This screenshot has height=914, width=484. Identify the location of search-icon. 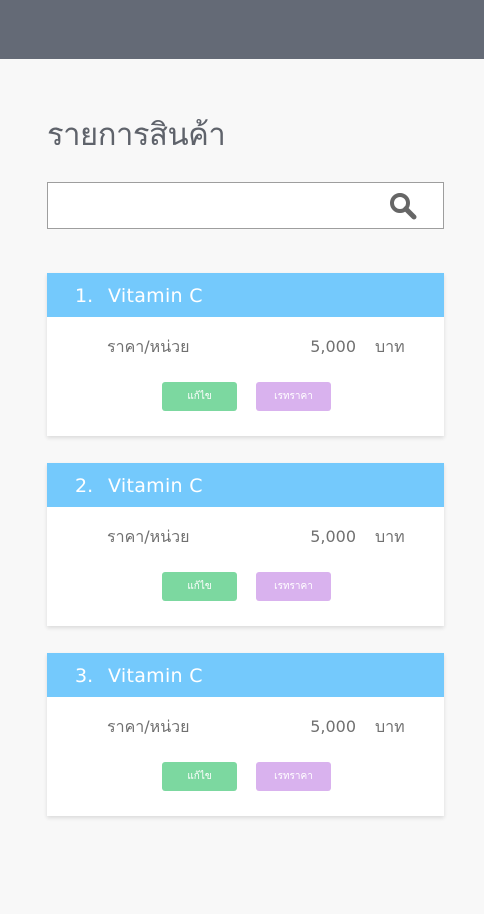
(403, 206).